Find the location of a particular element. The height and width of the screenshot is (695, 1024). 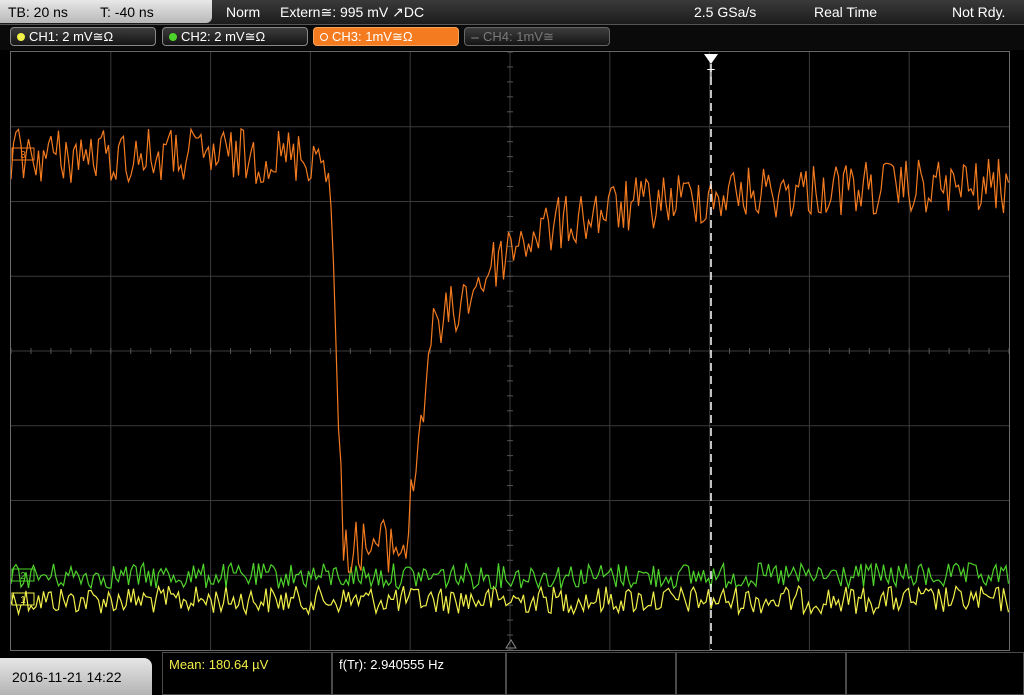

trigger-marker-label: T is located at coordinates (711, 73).